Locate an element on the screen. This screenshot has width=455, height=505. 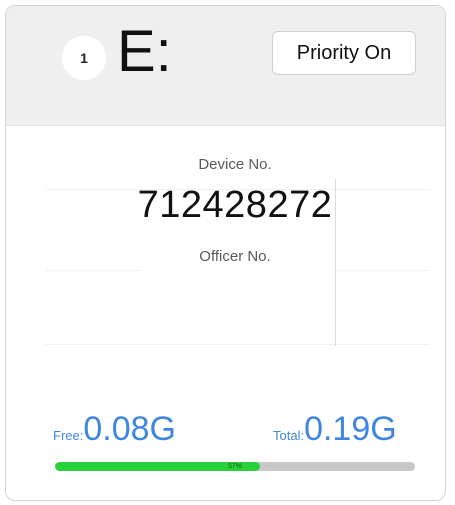
storage-usage-progress-bar: 57% is located at coordinates (235, 466).